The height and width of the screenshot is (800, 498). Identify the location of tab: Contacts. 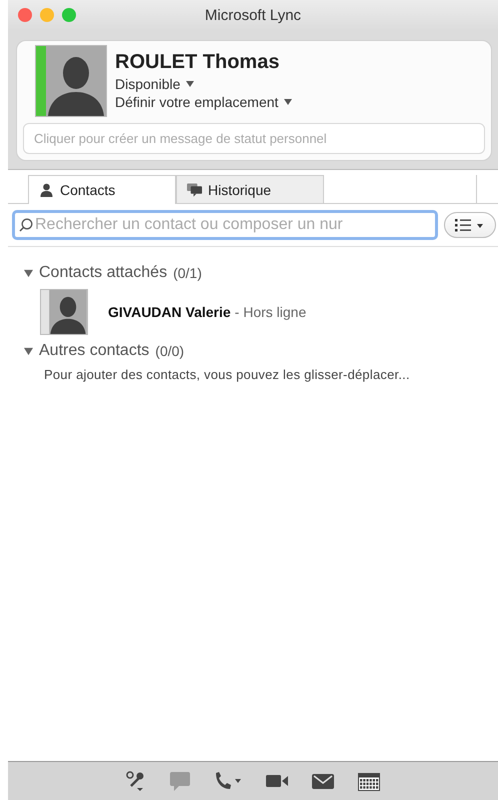
(102, 189).